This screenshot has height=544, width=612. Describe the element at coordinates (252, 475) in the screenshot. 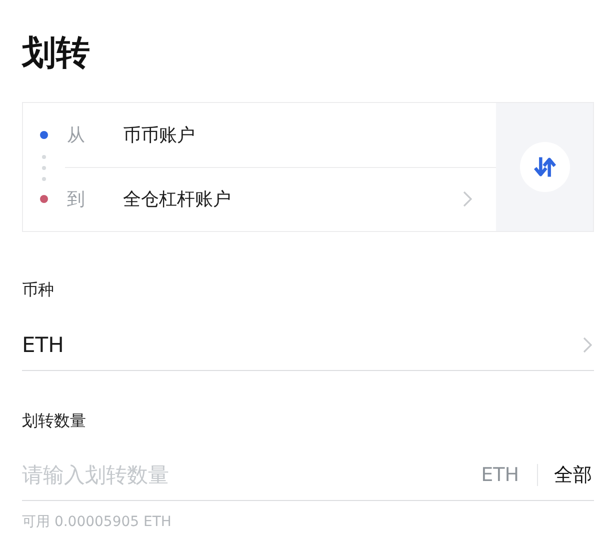

I see `amount-input: 请输入划转数量` at that location.